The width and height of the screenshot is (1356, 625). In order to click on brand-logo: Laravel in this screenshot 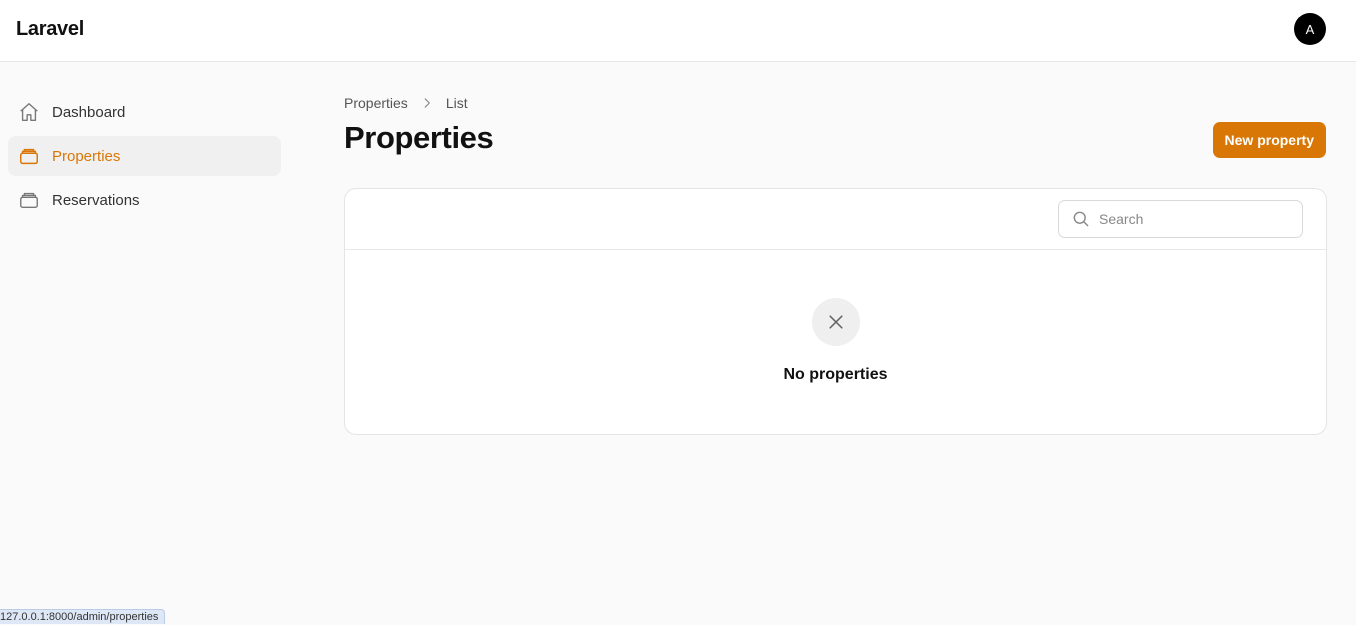, I will do `click(50, 29)`.